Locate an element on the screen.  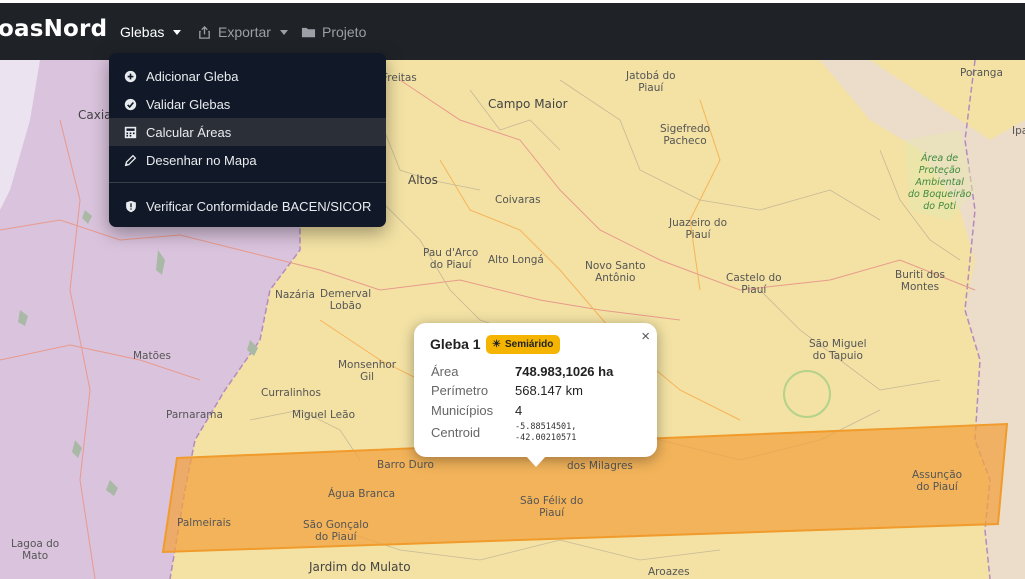
place-label: Altos is located at coordinates (423, 180).